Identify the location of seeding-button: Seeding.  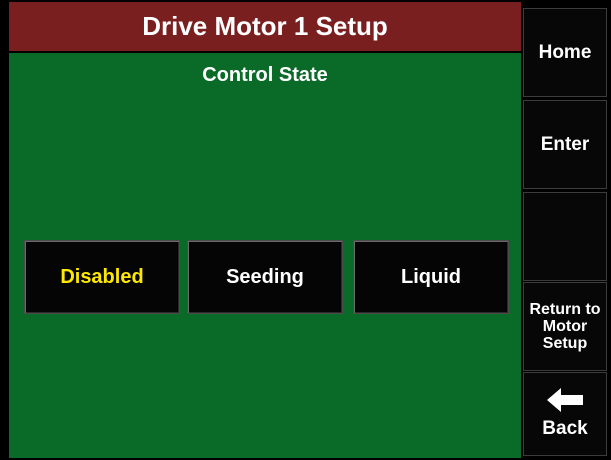
(265, 277).